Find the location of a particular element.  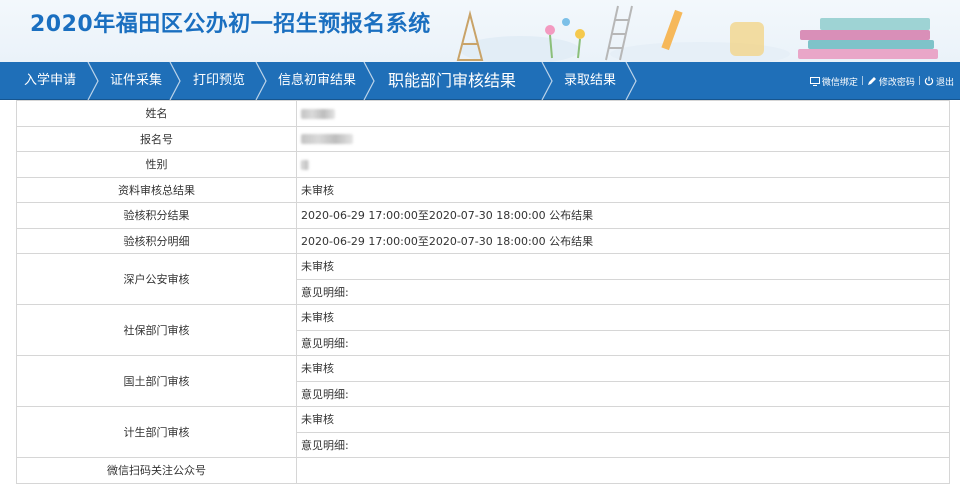

name-value is located at coordinates (623, 113).